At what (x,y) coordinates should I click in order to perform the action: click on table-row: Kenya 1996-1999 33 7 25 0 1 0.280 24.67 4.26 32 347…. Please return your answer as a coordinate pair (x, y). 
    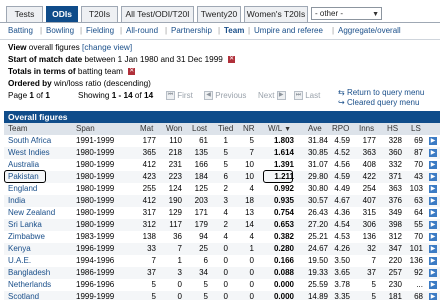
    Looking at the image, I should click on (222, 249).